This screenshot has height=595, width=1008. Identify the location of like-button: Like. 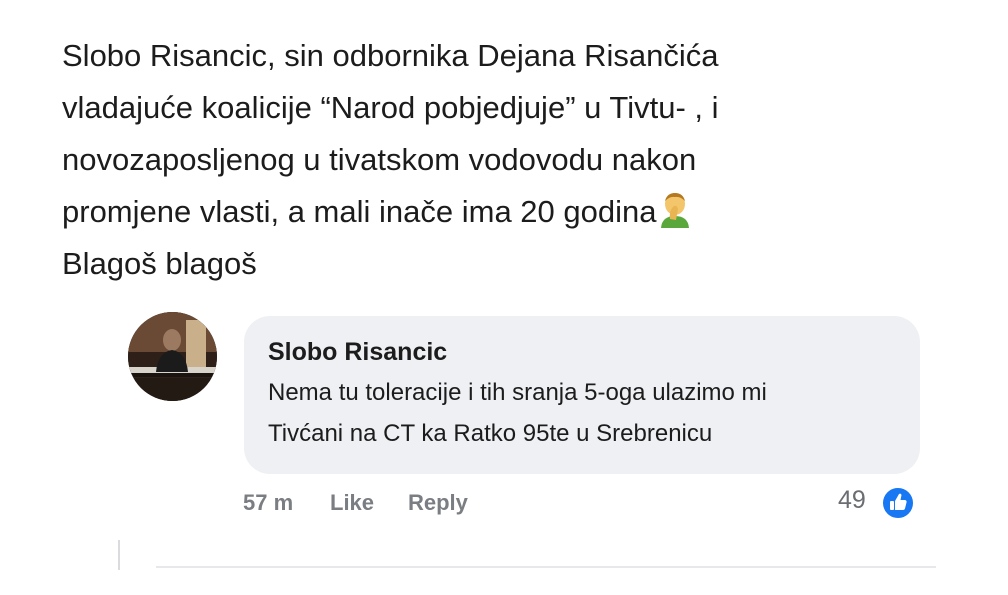
(352, 503).